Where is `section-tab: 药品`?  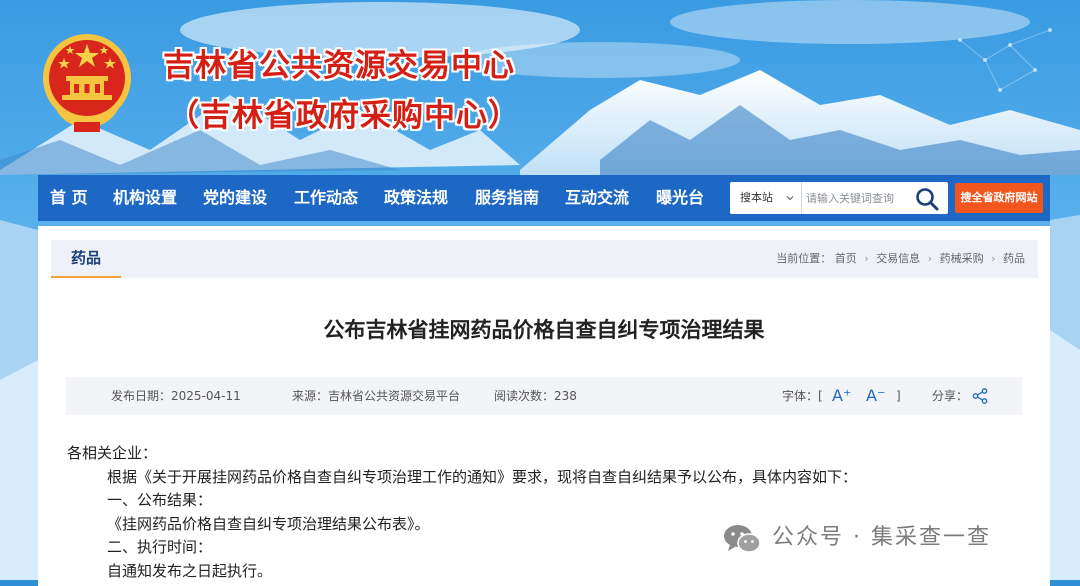
section-tab: 药品 is located at coordinates (86, 259).